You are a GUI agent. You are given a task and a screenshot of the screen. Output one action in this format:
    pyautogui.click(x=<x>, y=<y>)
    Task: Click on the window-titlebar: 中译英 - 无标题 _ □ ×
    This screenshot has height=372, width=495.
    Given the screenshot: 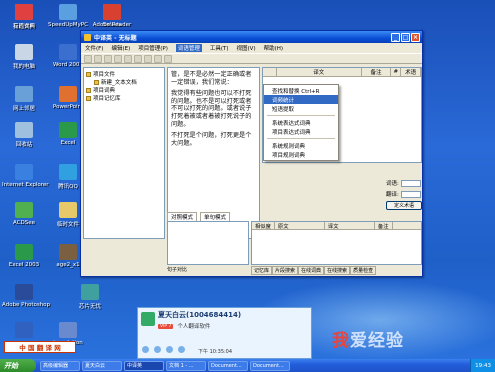 What is the action you would take?
    pyautogui.click(x=251, y=37)
    